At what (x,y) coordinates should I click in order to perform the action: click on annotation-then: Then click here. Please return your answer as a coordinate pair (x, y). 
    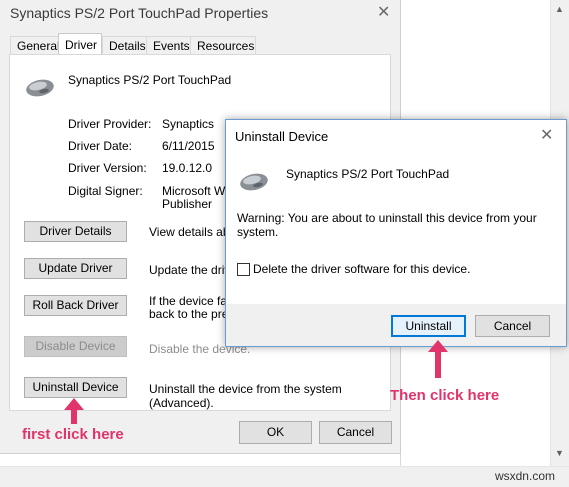
    Looking at the image, I should click on (445, 395).